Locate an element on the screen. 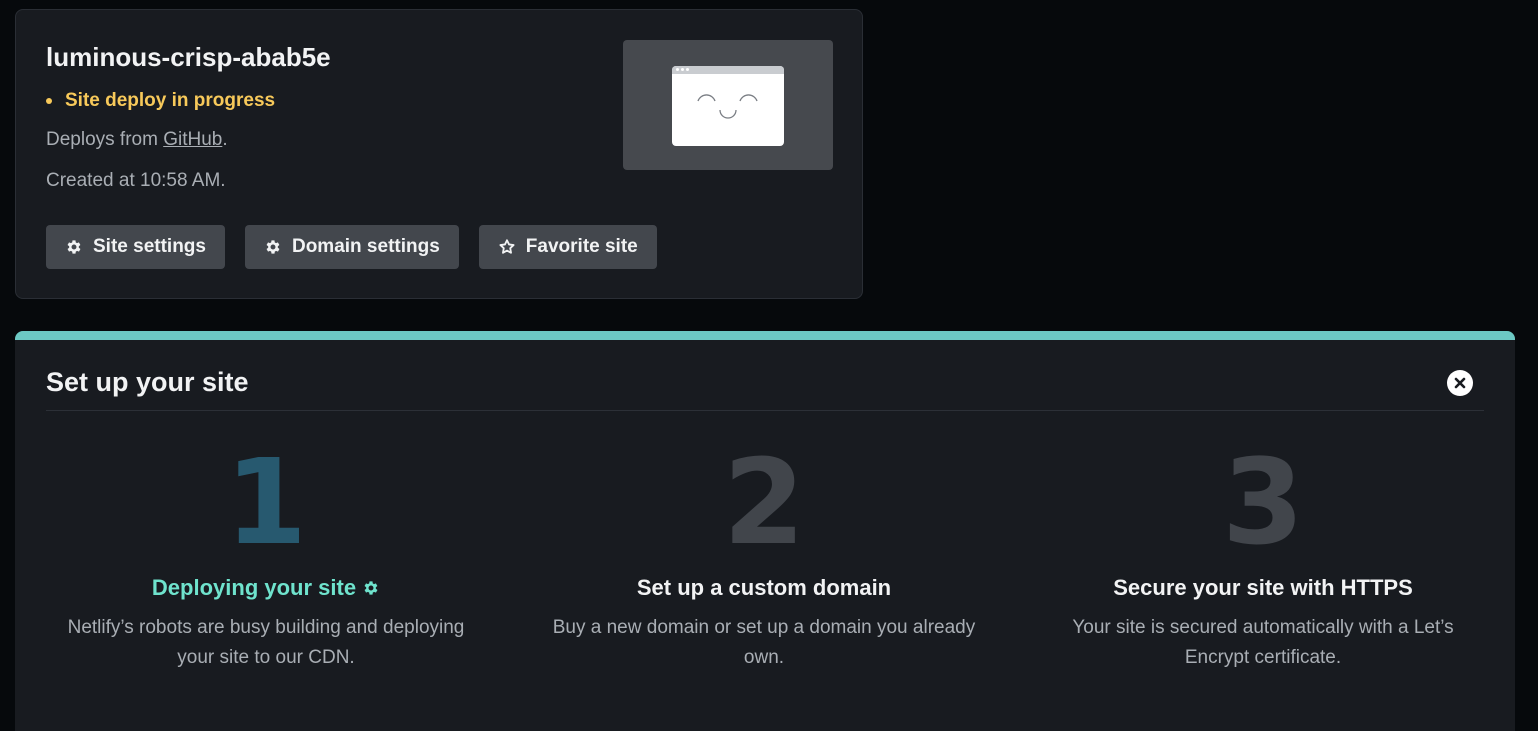  deploys-from-line: Deploys from GitHub. is located at coordinates (137, 140).